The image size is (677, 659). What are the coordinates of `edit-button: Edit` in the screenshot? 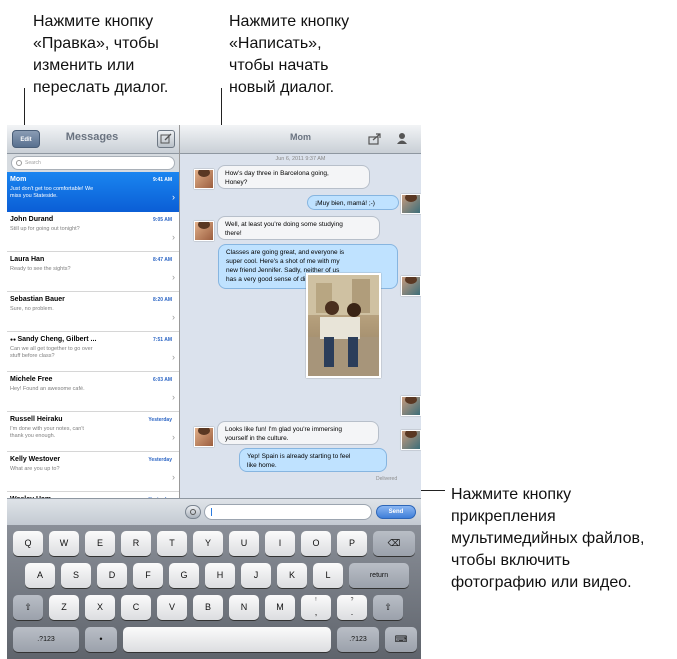 It's located at (26, 139).